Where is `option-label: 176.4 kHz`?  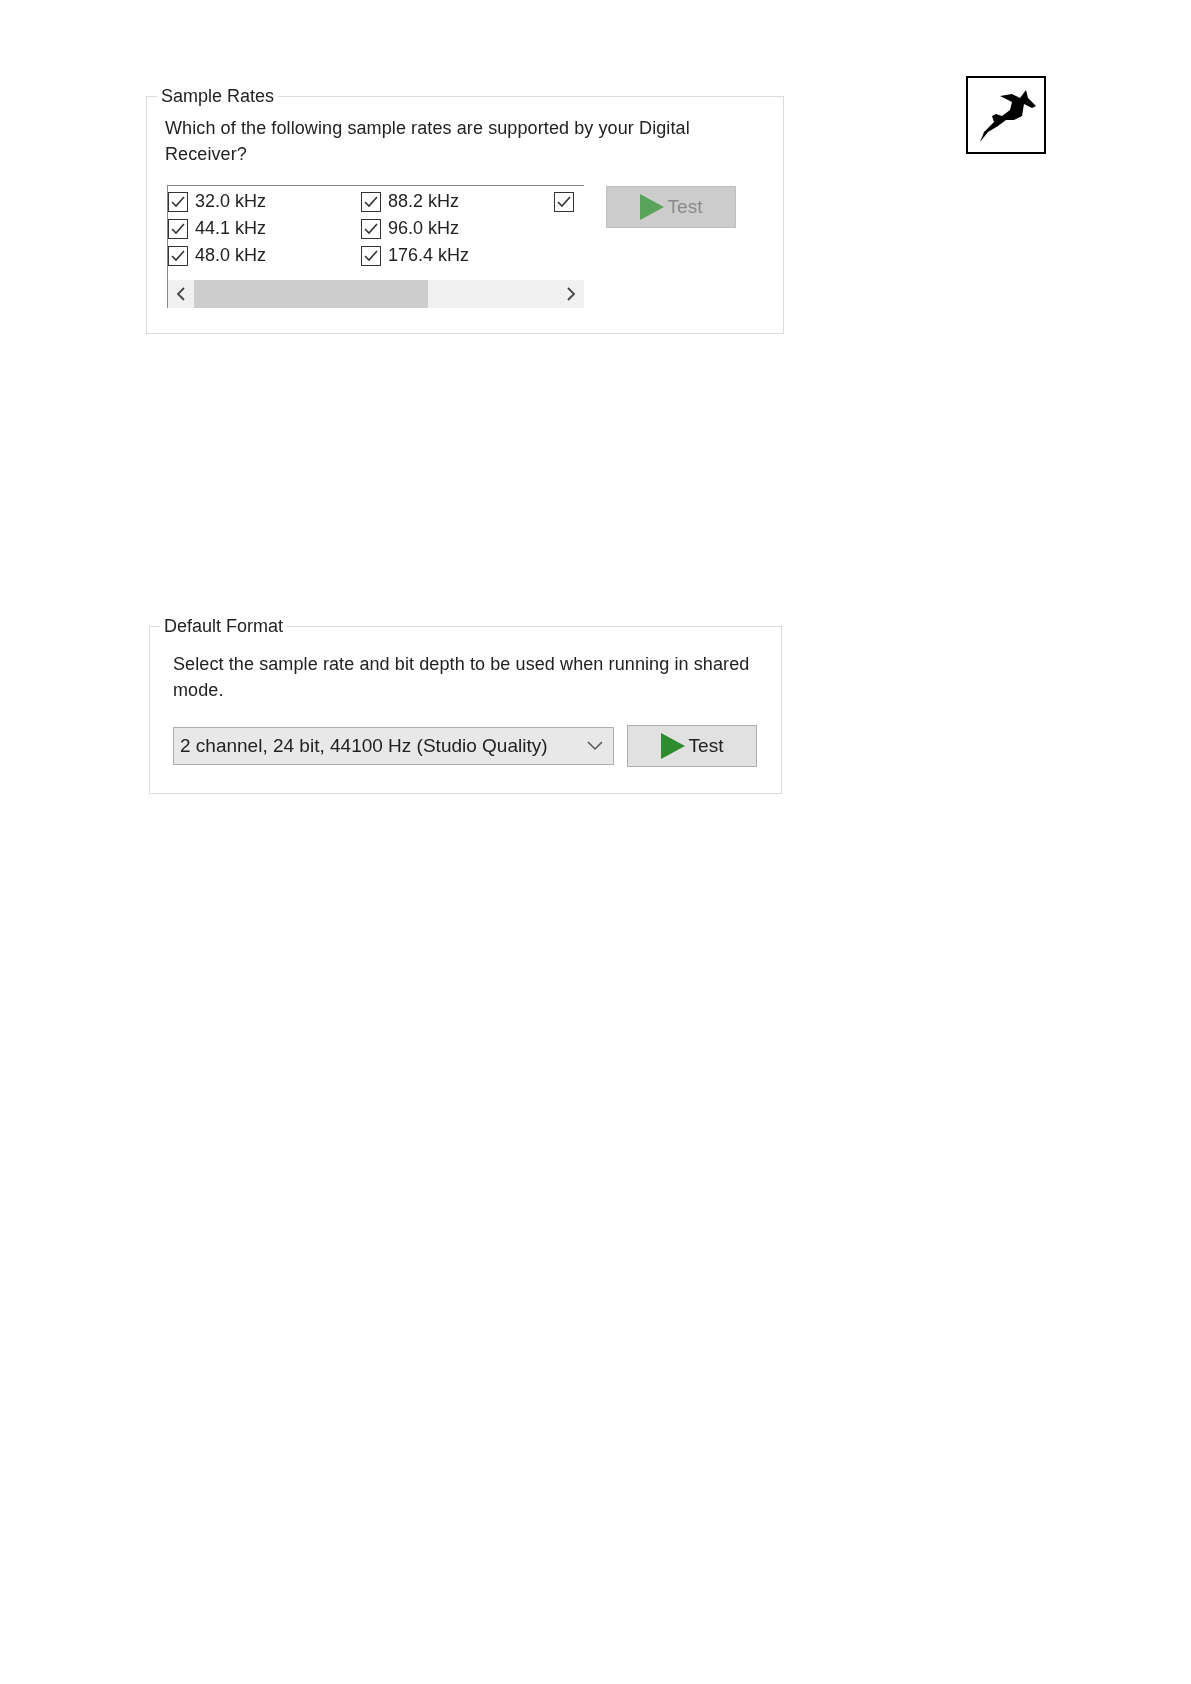 option-label: 176.4 kHz is located at coordinates (429, 255).